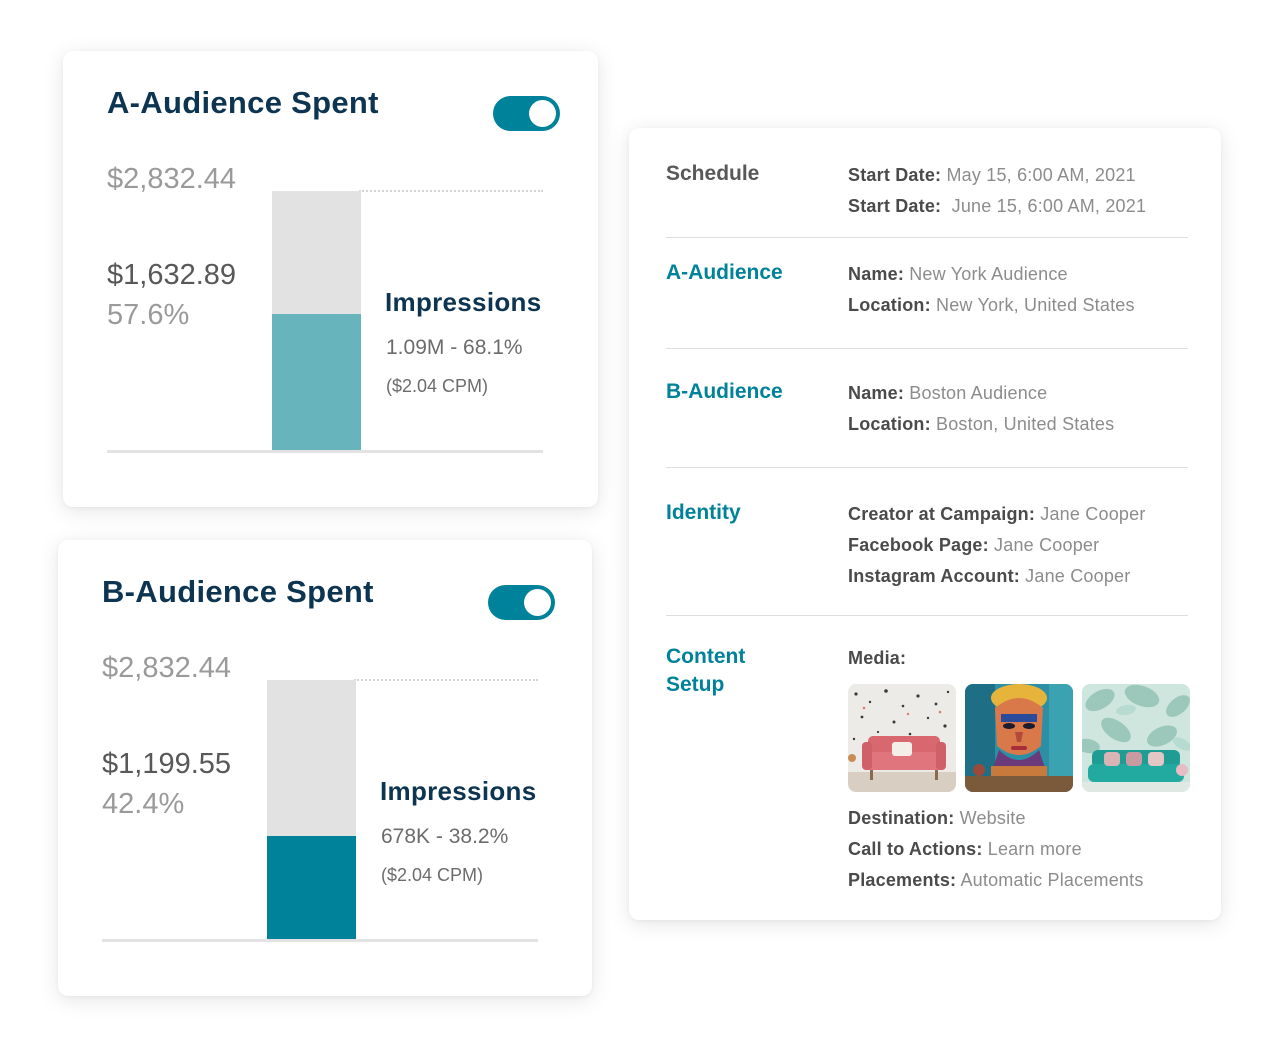 This screenshot has width=1282, height=1044. I want to click on field-label: Instagram Account:, so click(934, 576).